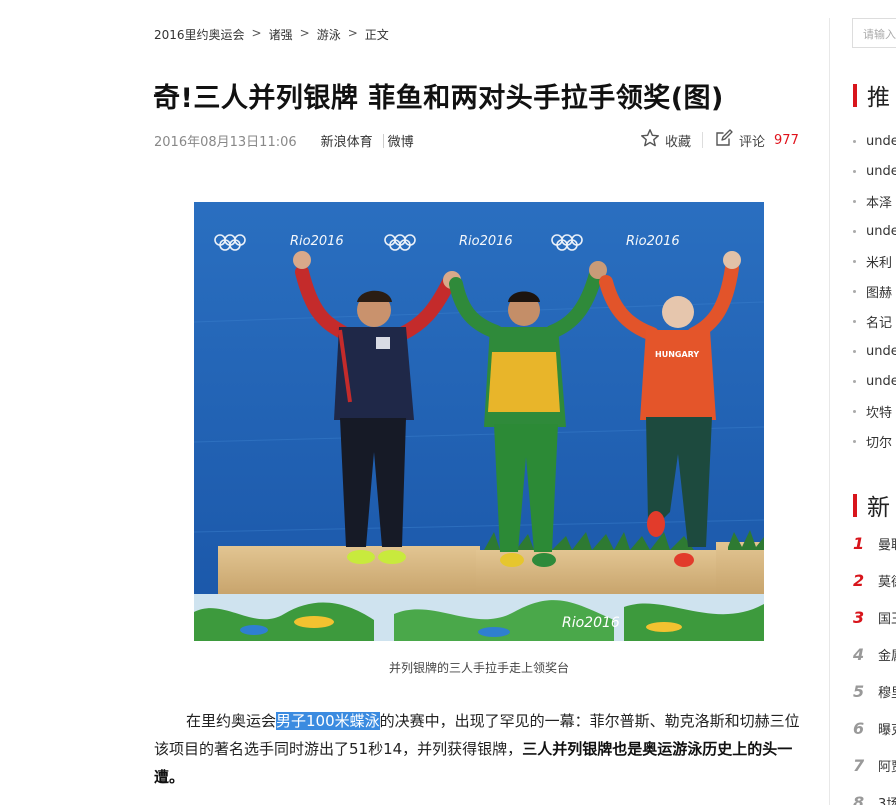 This screenshot has width=896, height=805. I want to click on recommend-item-text: 米利, so click(879, 263).